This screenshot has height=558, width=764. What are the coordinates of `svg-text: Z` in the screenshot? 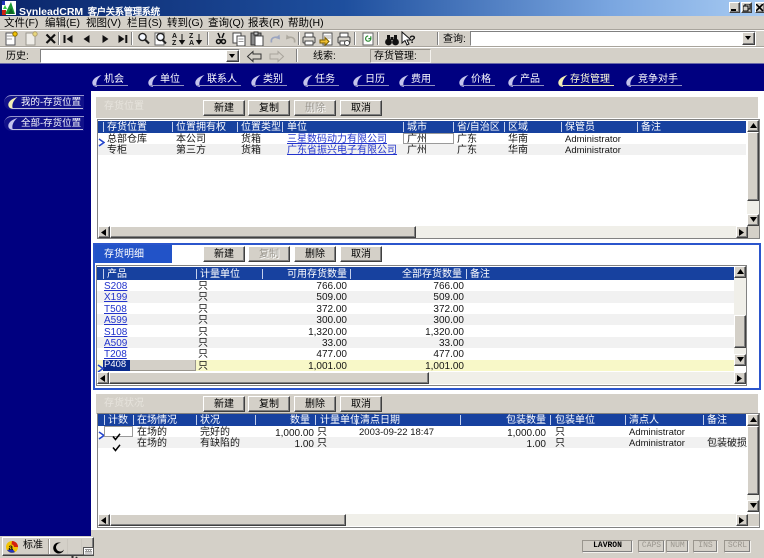 It's located at (191, 36).